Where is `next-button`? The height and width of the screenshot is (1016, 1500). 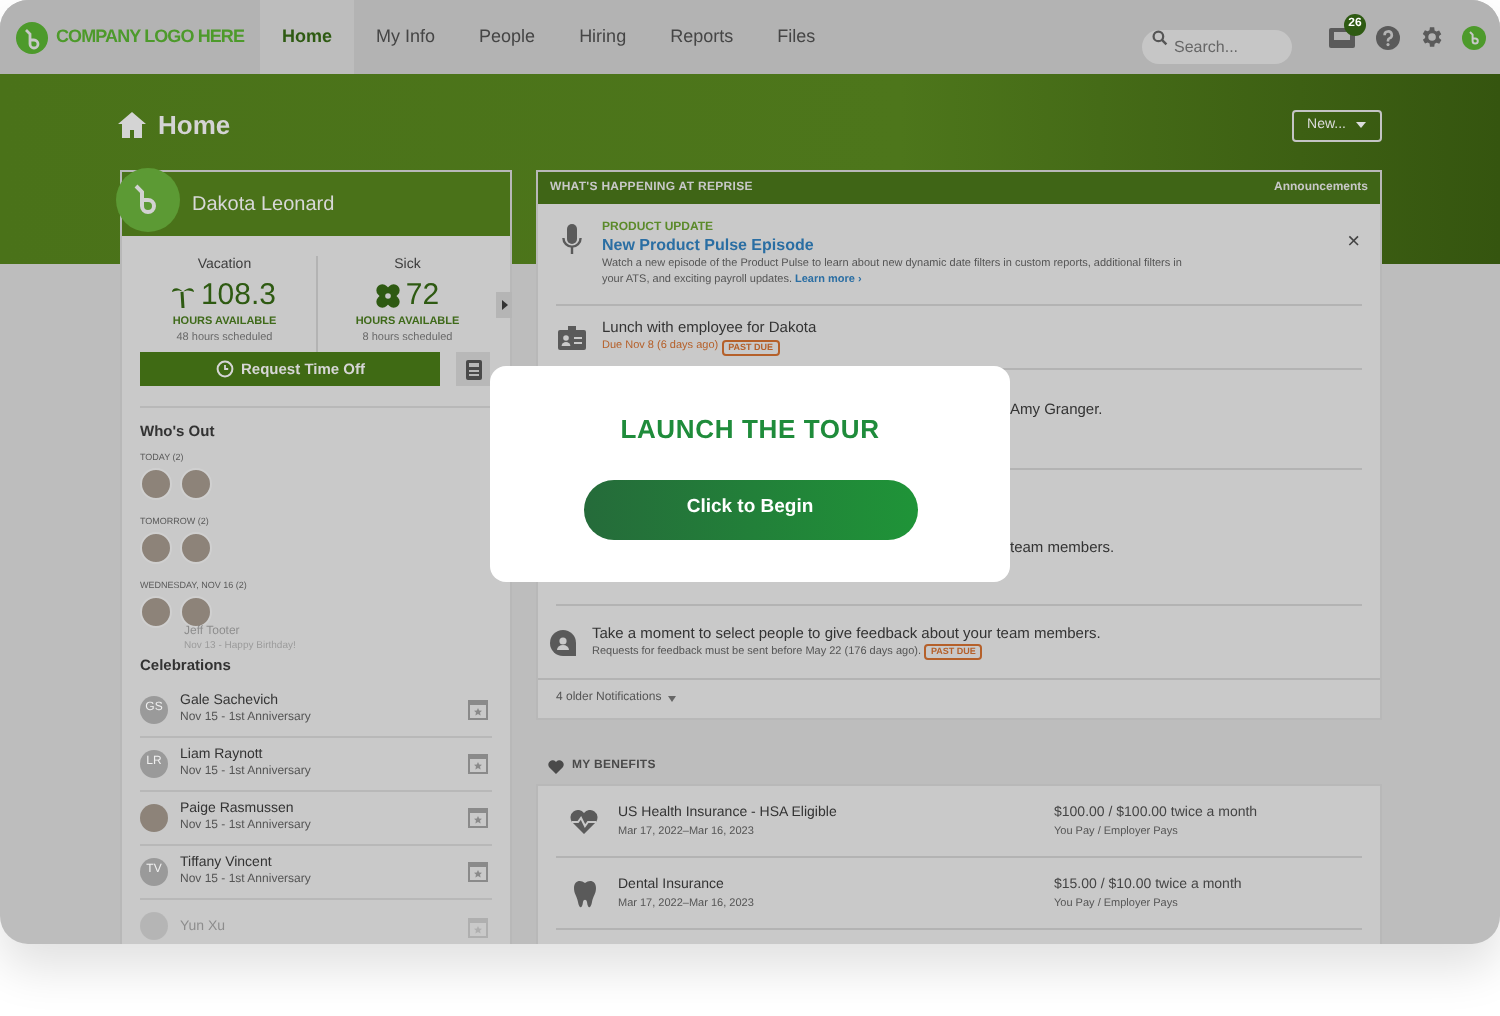 next-button is located at coordinates (504, 305).